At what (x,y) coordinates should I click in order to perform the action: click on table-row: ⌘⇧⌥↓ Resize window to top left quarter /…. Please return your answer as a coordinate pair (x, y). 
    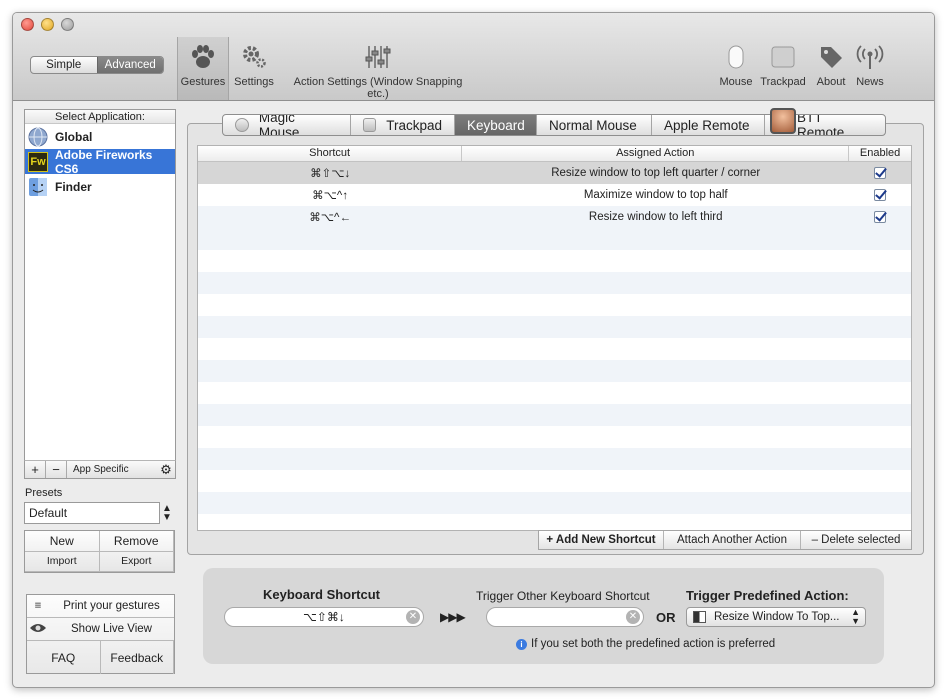
    Looking at the image, I should click on (554, 173).